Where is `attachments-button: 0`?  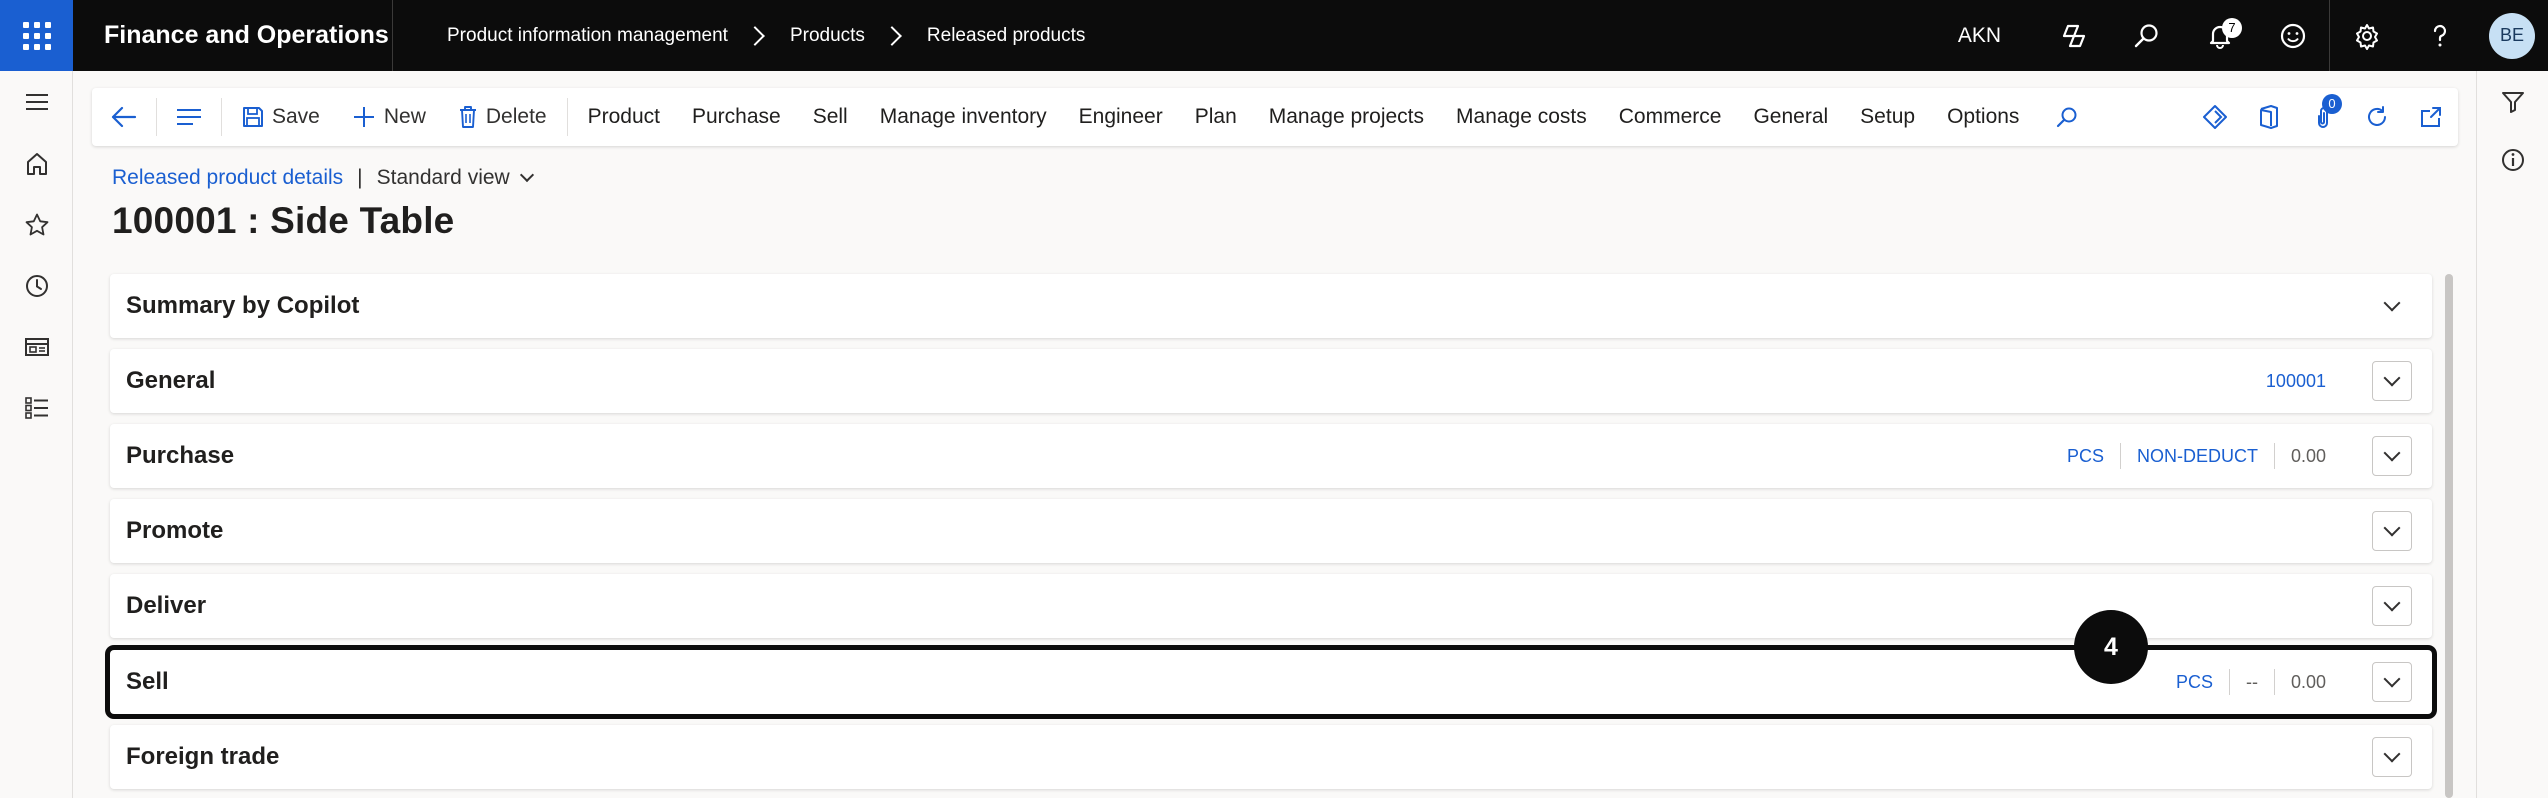
attachments-button: 0 is located at coordinates (2323, 117).